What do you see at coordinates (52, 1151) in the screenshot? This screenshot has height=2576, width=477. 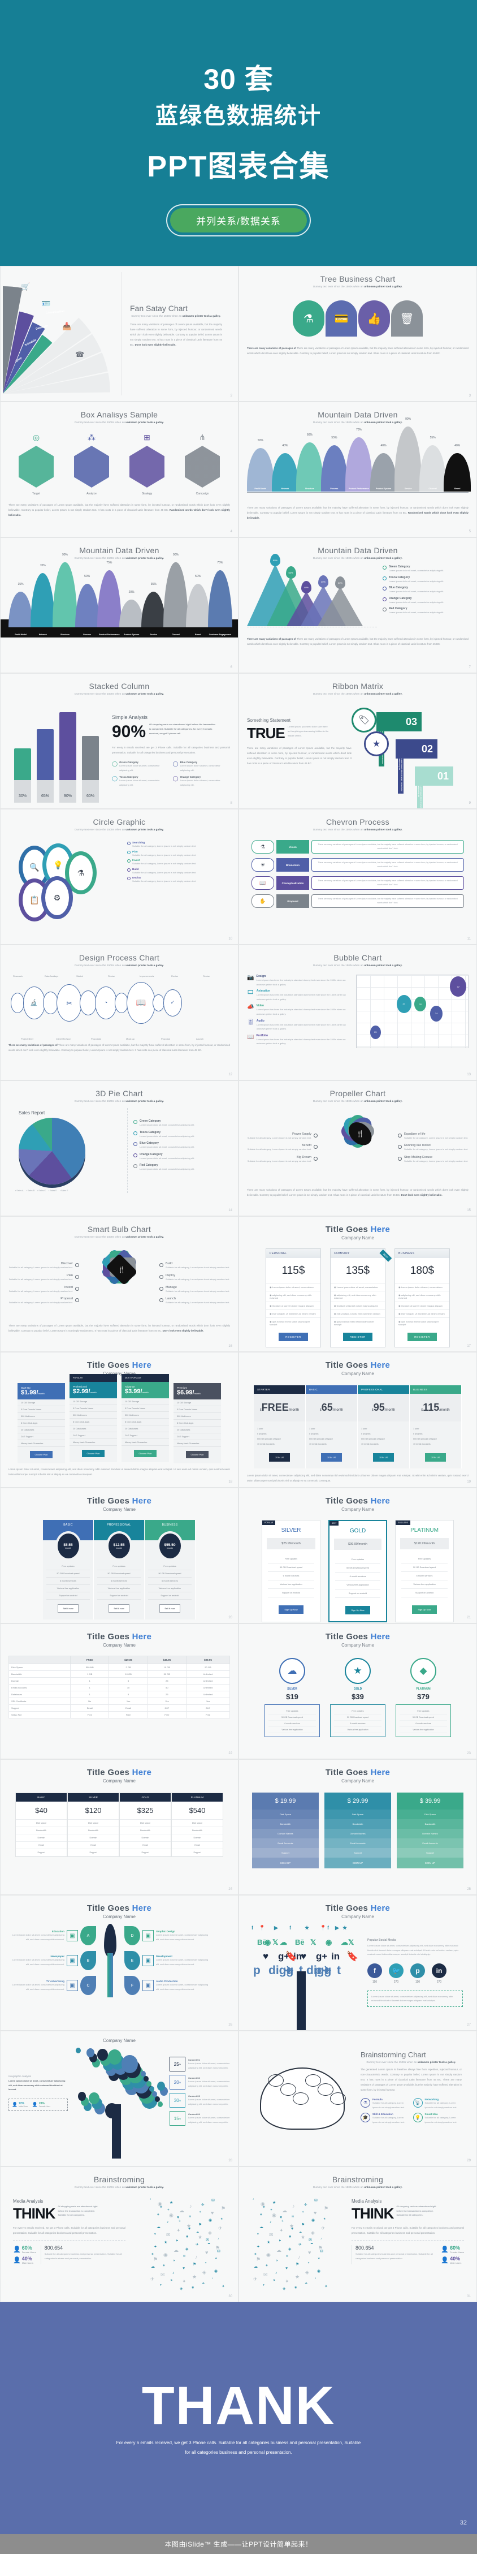 I see `pie-graphic` at bounding box center [52, 1151].